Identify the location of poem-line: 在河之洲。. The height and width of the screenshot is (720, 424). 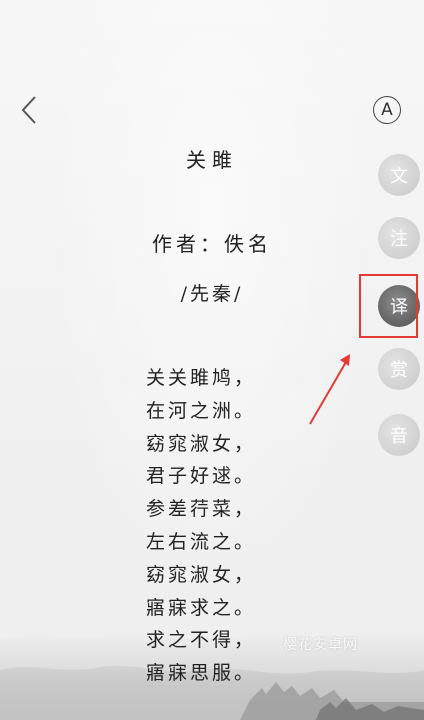
(201, 410).